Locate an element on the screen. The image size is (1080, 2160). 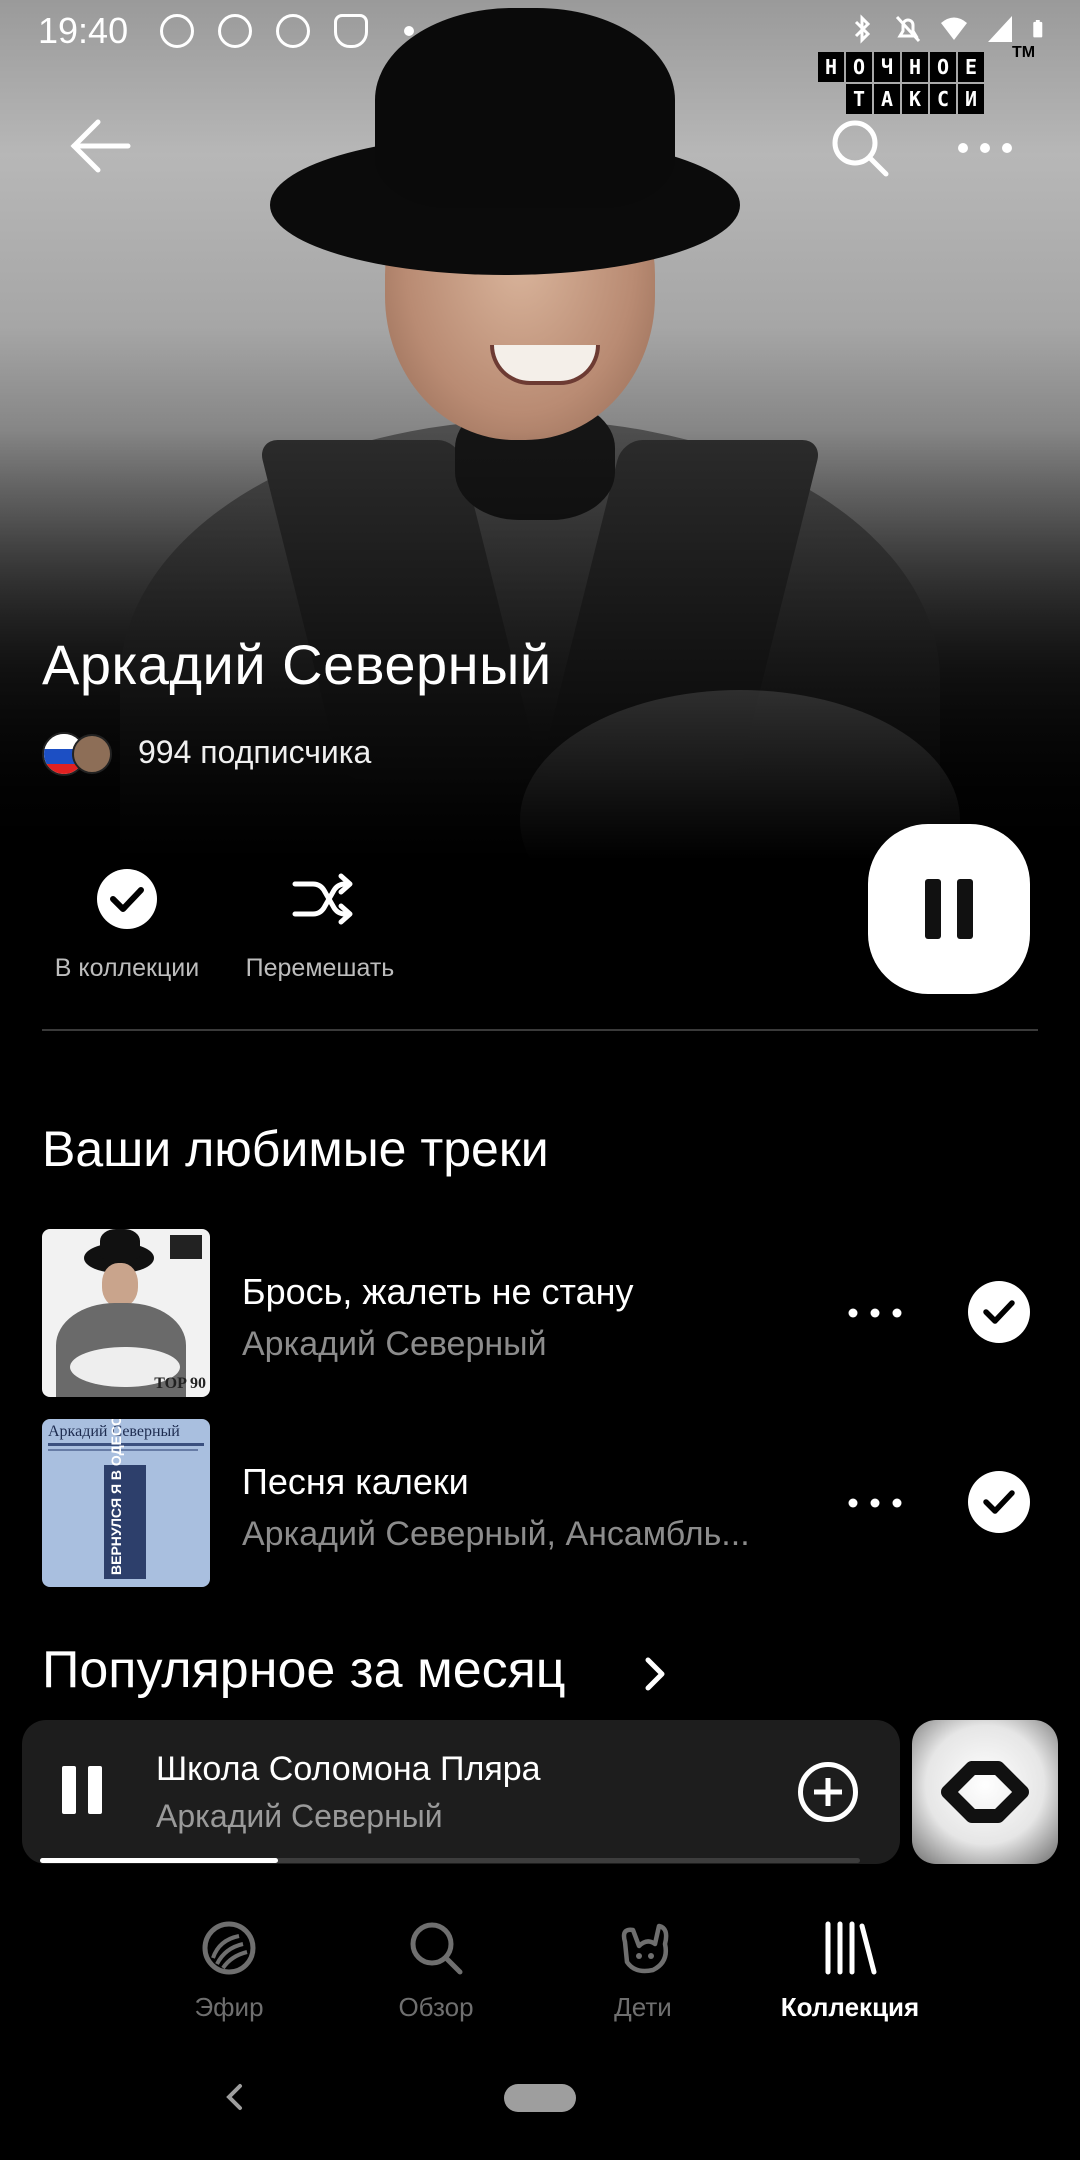
cover-subtitle: ВЕРНУЛСЯ Я В ОДЕССУ is located at coordinates (116, 1497).